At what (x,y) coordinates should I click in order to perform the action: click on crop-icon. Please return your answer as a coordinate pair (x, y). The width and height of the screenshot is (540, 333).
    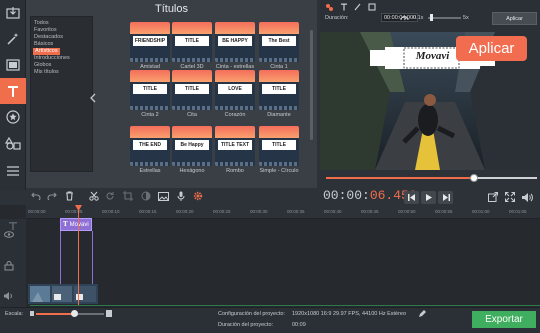
    Looking at the image, I should click on (128, 196).